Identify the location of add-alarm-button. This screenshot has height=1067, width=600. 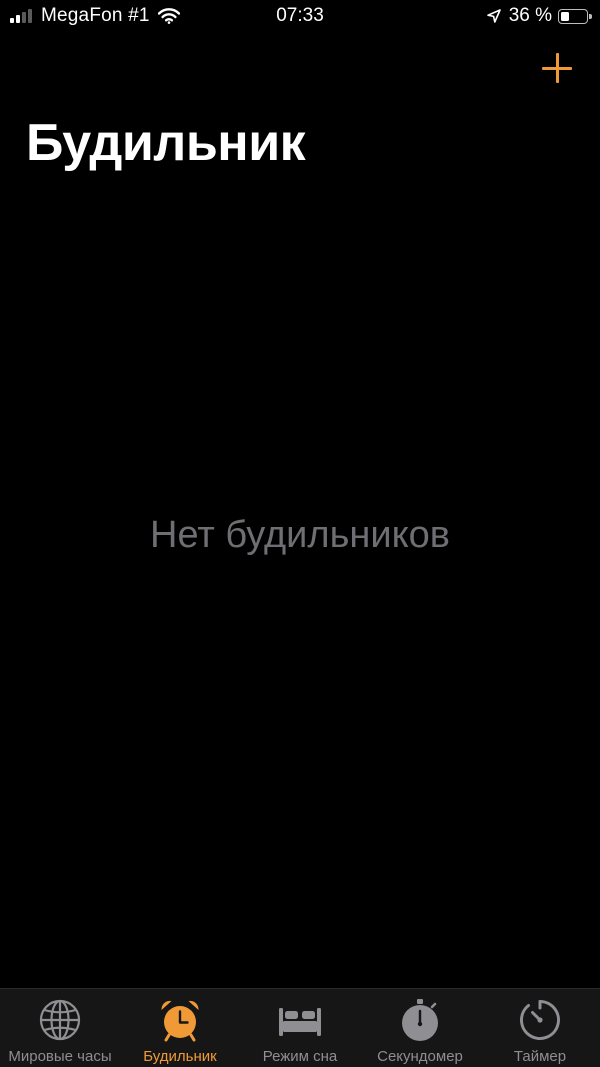
(558, 68).